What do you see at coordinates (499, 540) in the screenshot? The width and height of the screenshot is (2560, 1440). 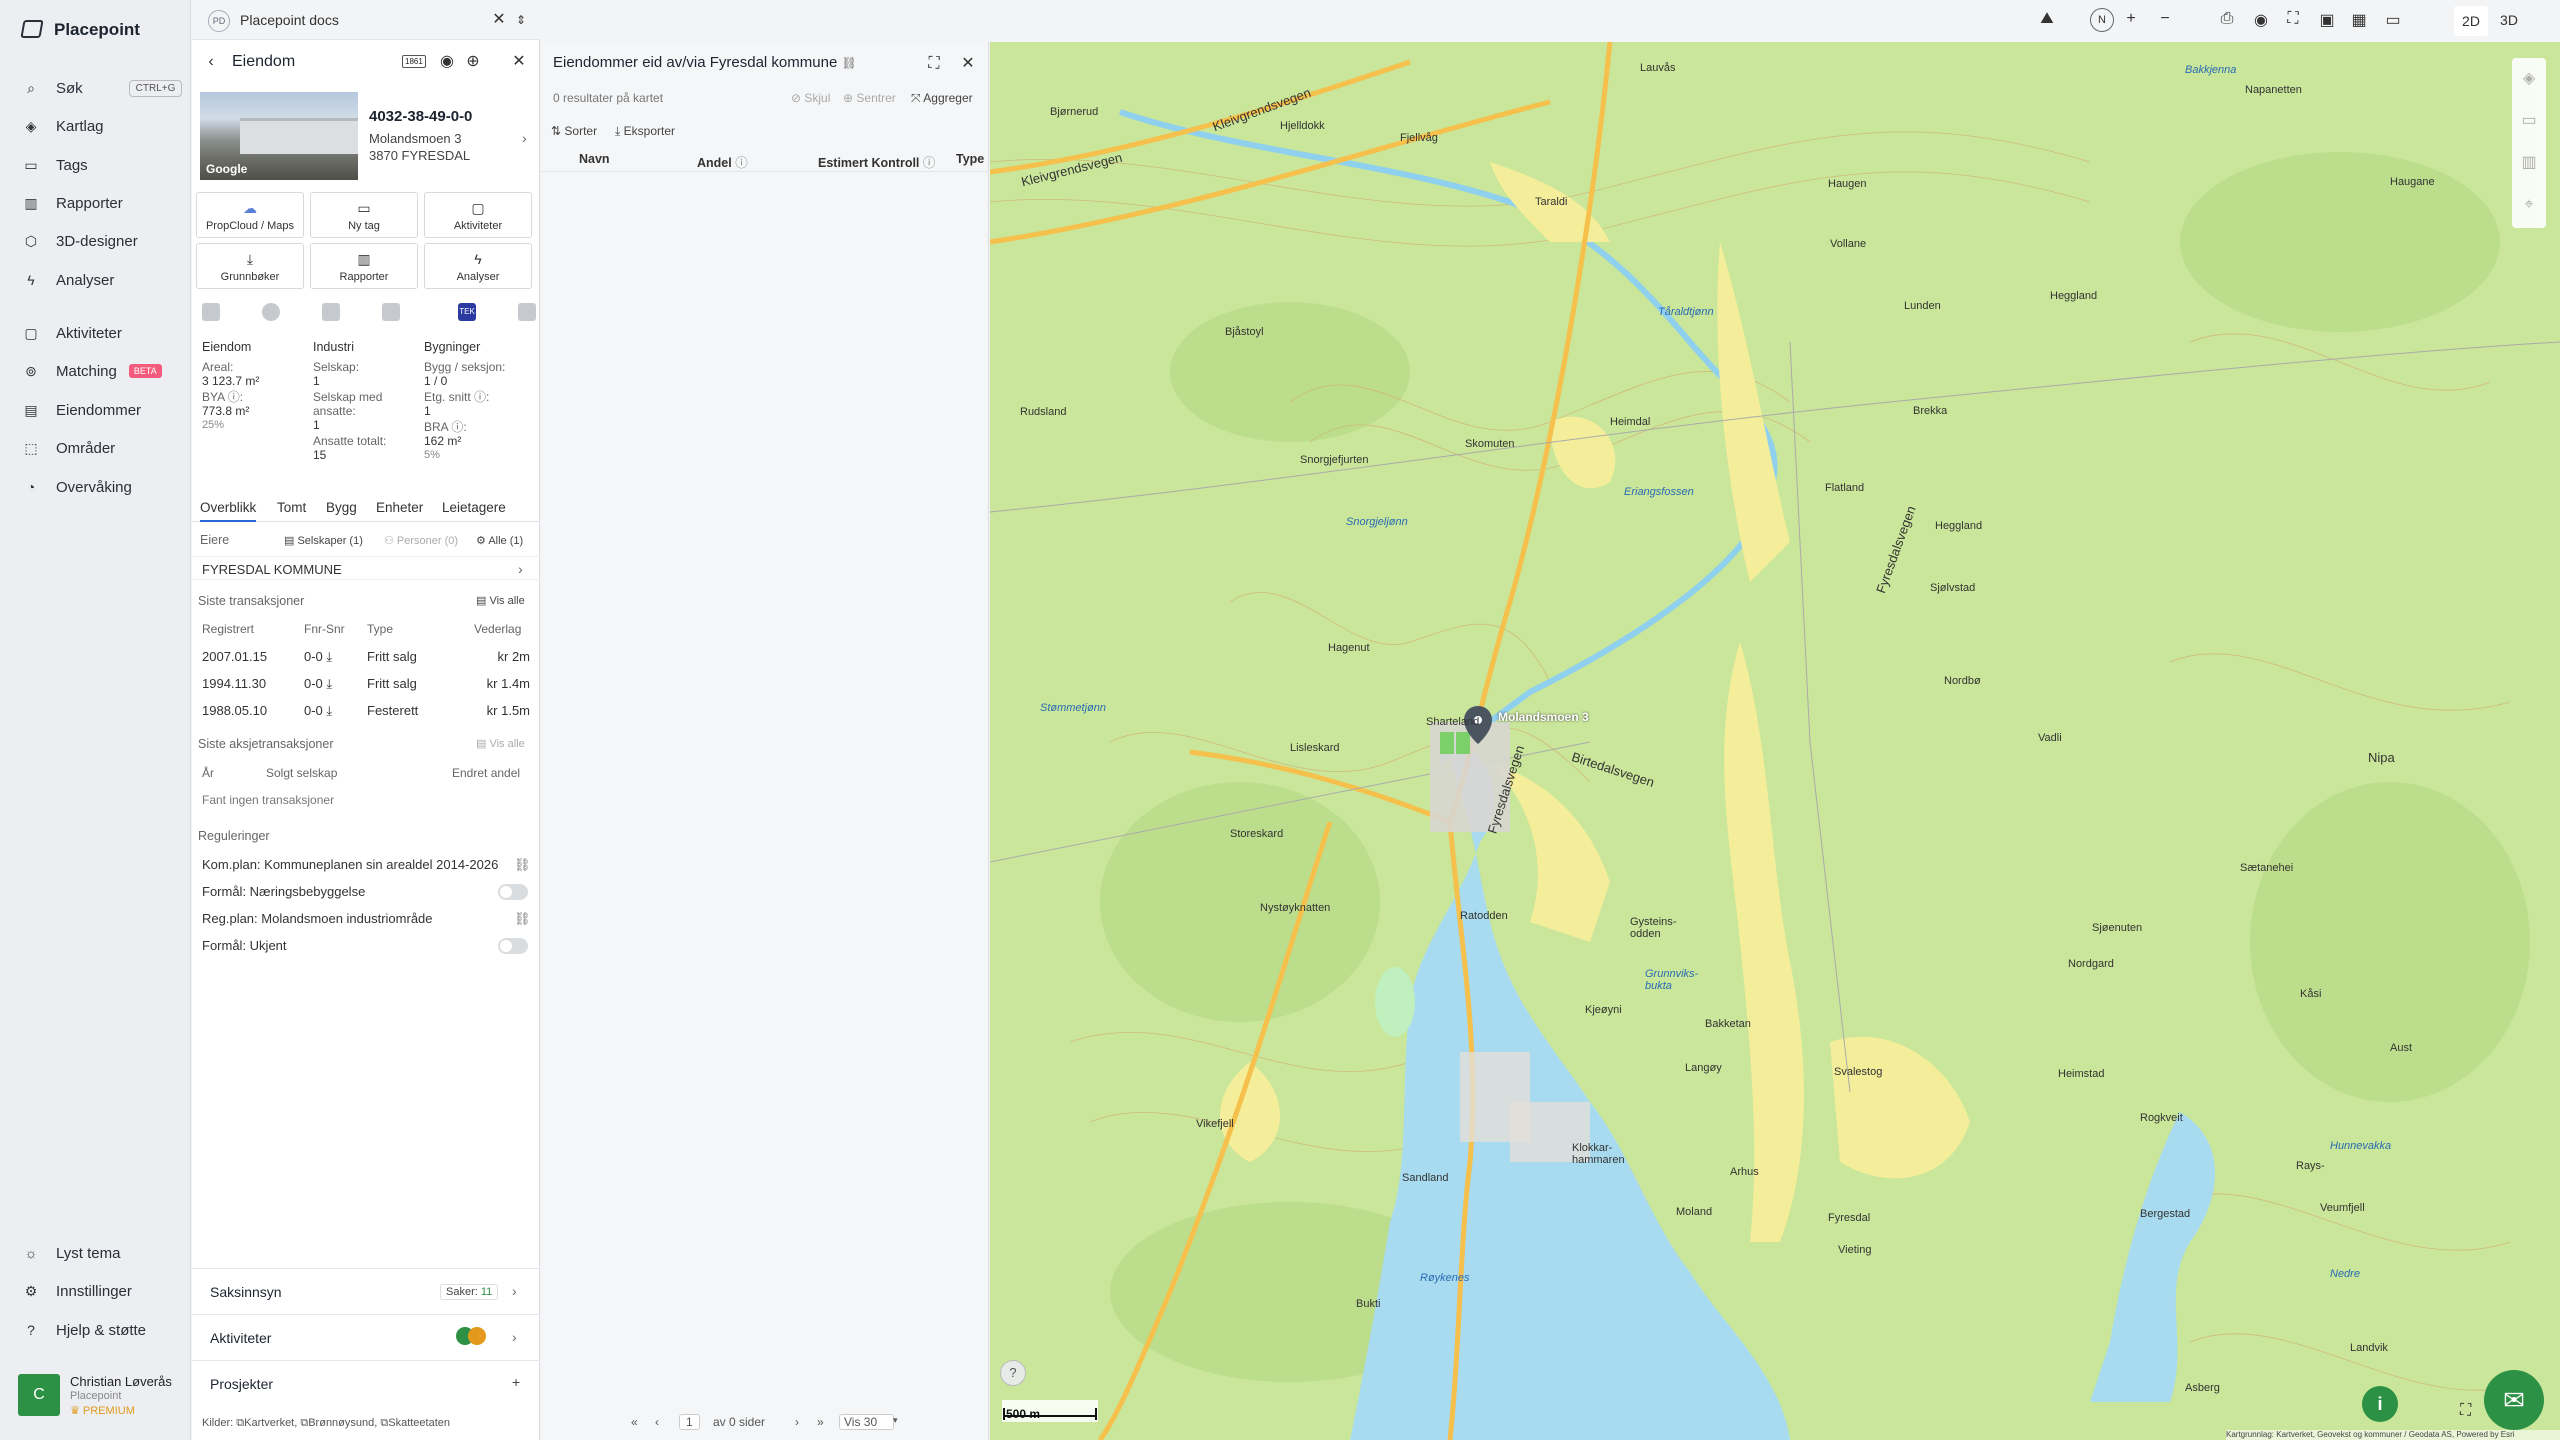 I see `filter-alle: ⚙ Alle (1)` at bounding box center [499, 540].